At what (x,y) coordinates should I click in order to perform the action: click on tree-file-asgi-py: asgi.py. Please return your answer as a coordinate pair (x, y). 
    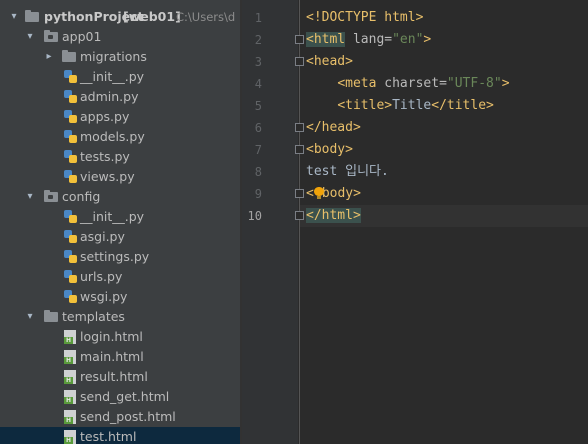
    Looking at the image, I should click on (120, 237).